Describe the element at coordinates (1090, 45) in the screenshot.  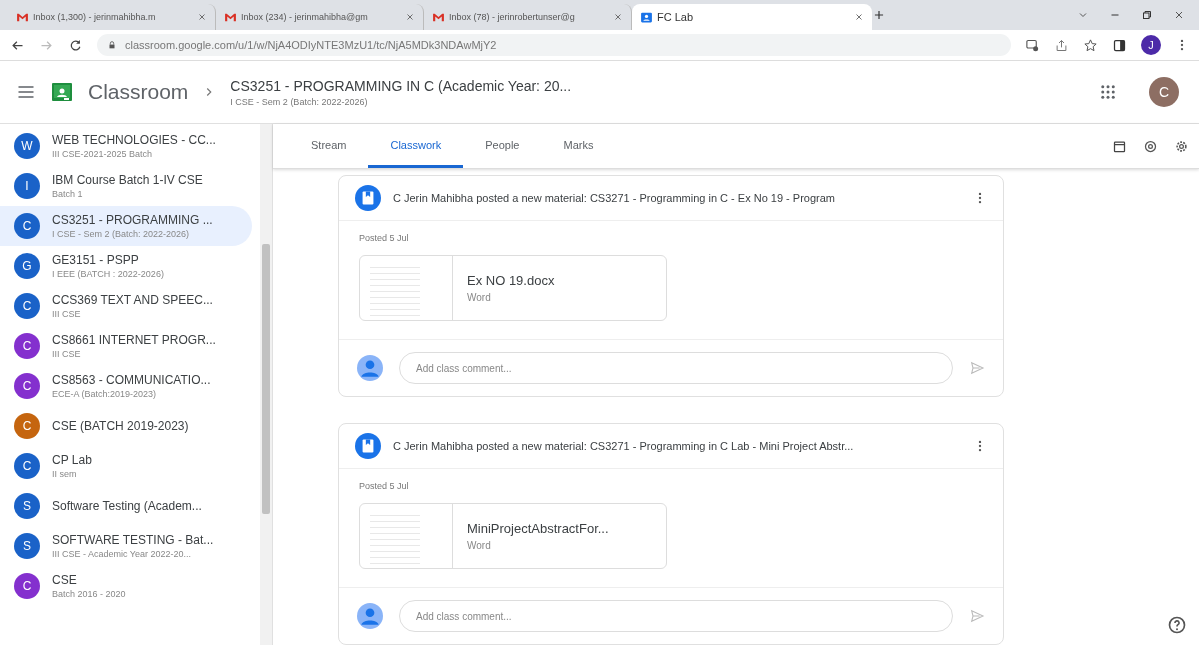
I see `star-icon` at that location.